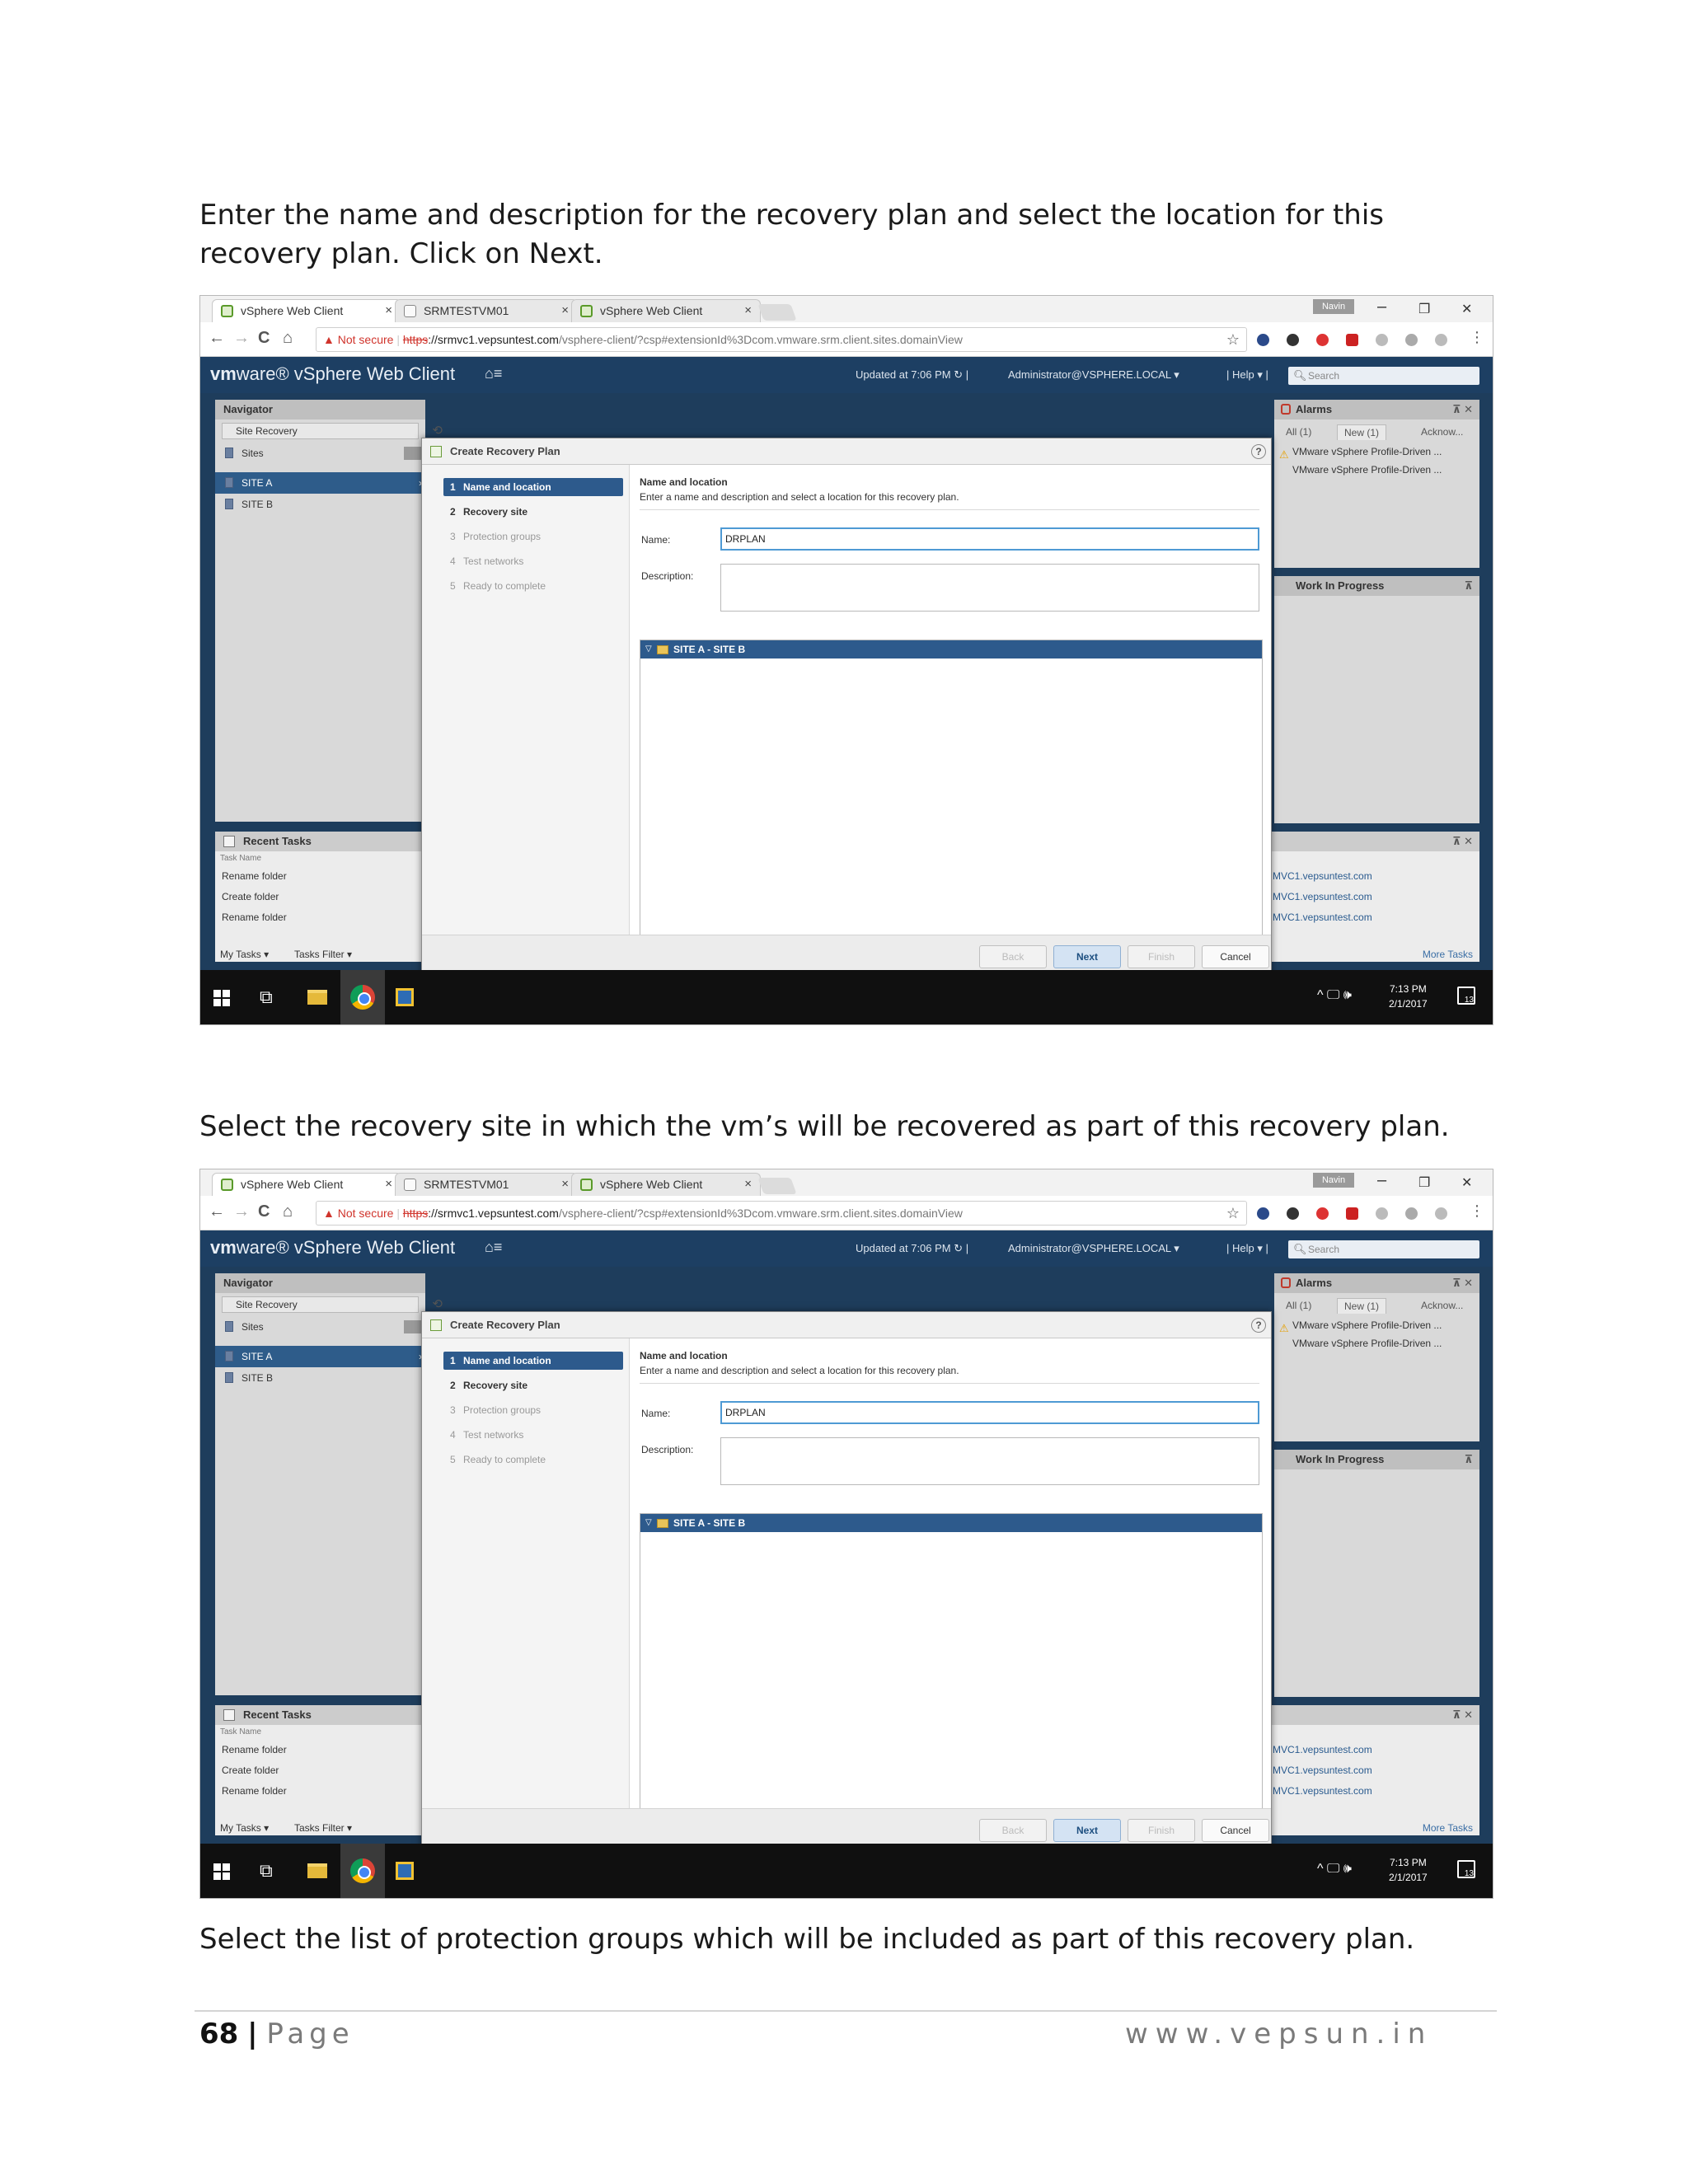 This screenshot has width=1688, height=2184. I want to click on task-view-icon: ⧉, so click(266, 997).